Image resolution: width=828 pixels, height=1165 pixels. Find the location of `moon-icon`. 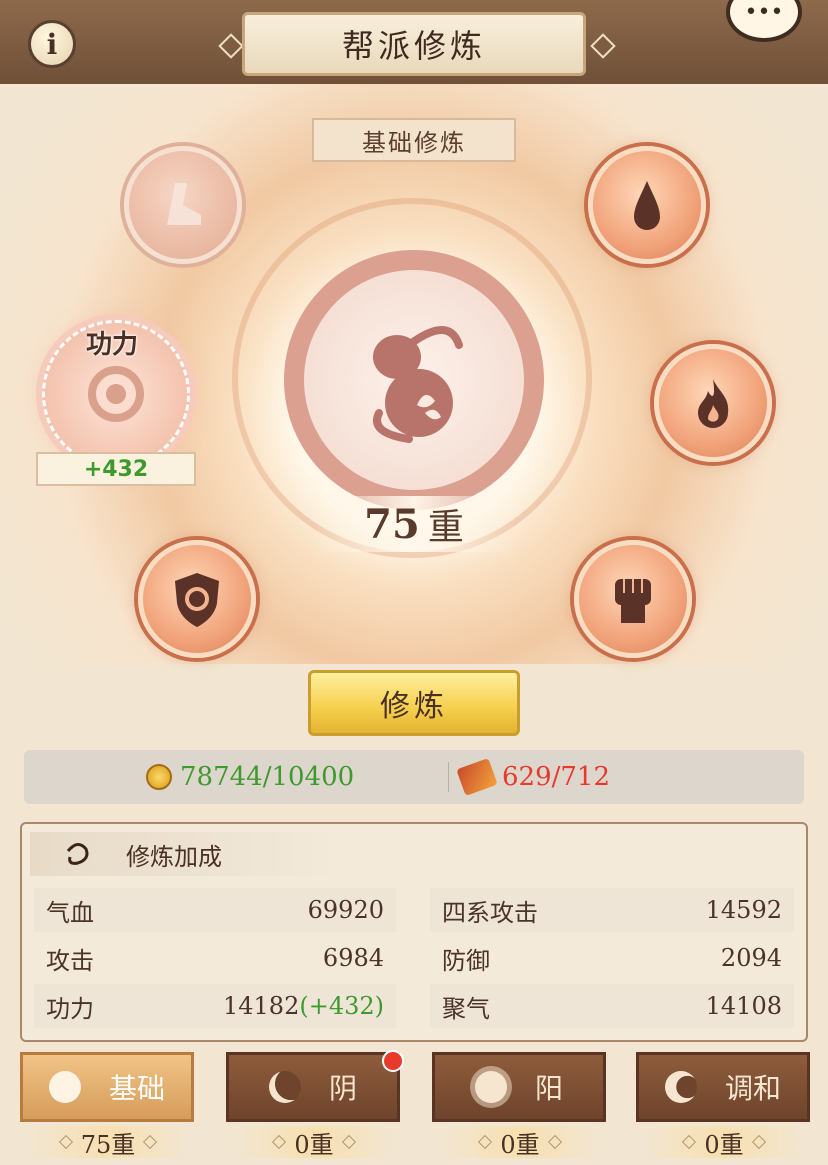

moon-icon is located at coordinates (284, 1087).